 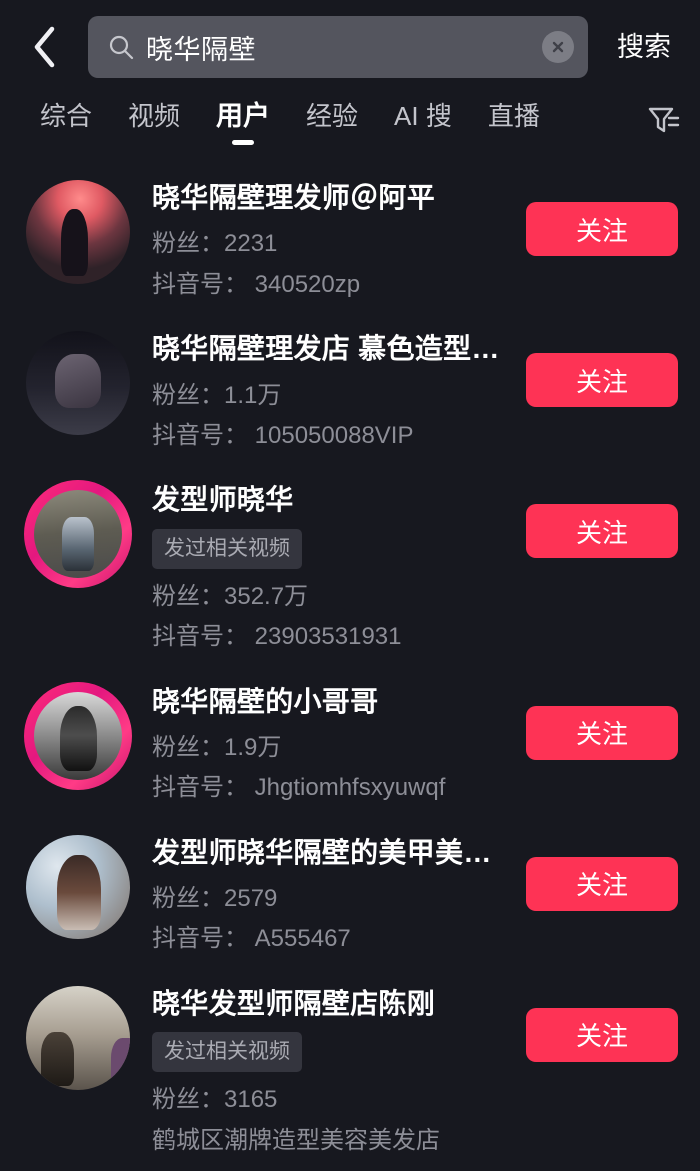 What do you see at coordinates (513, 116) in the screenshot?
I see `tab-label: 直播` at bounding box center [513, 116].